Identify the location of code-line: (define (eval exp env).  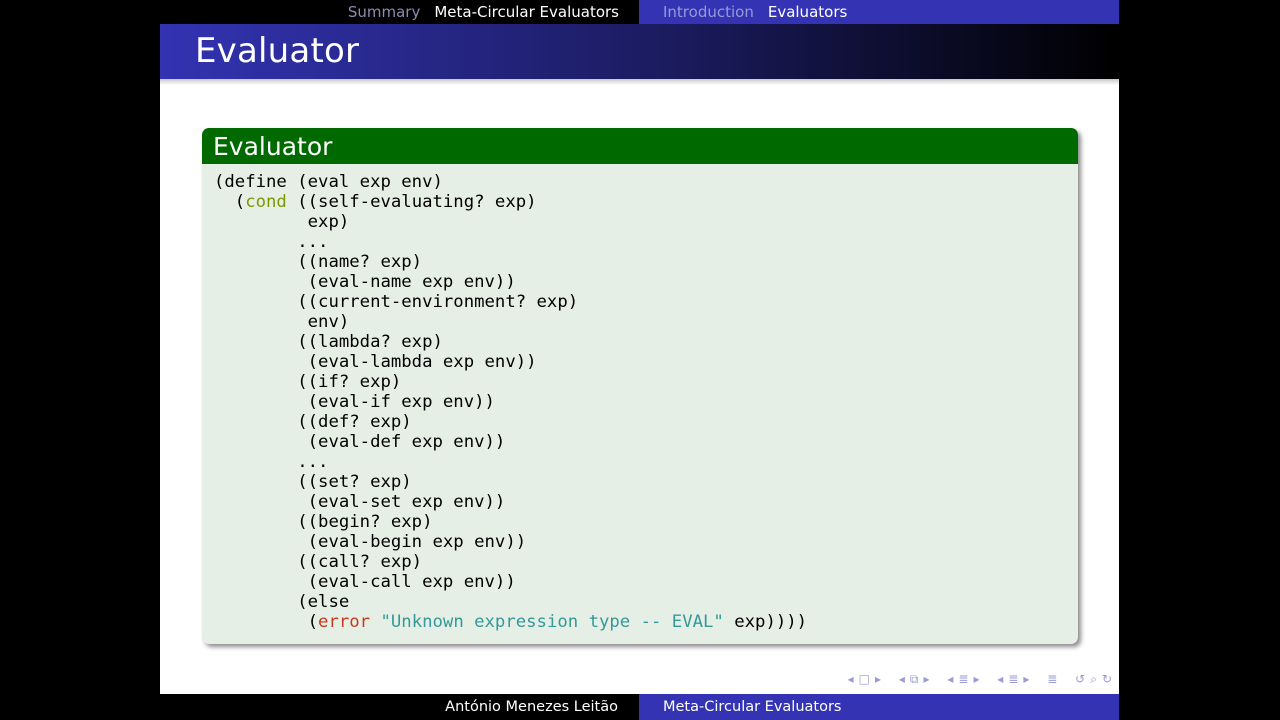
(328, 182).